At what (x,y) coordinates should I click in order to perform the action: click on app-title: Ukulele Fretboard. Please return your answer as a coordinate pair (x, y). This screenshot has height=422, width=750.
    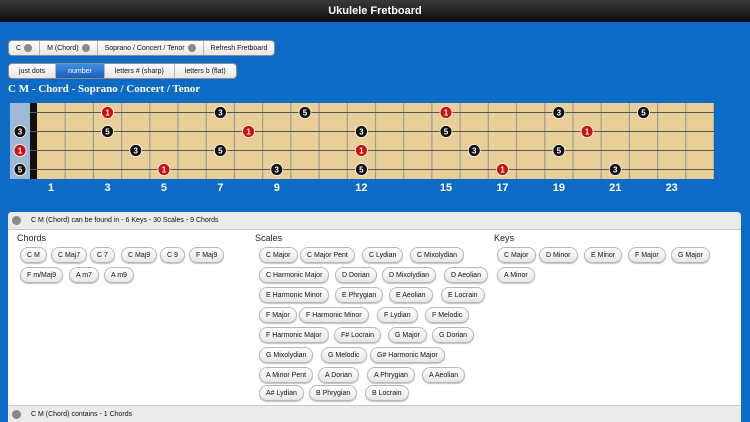
    Looking at the image, I should click on (375, 11).